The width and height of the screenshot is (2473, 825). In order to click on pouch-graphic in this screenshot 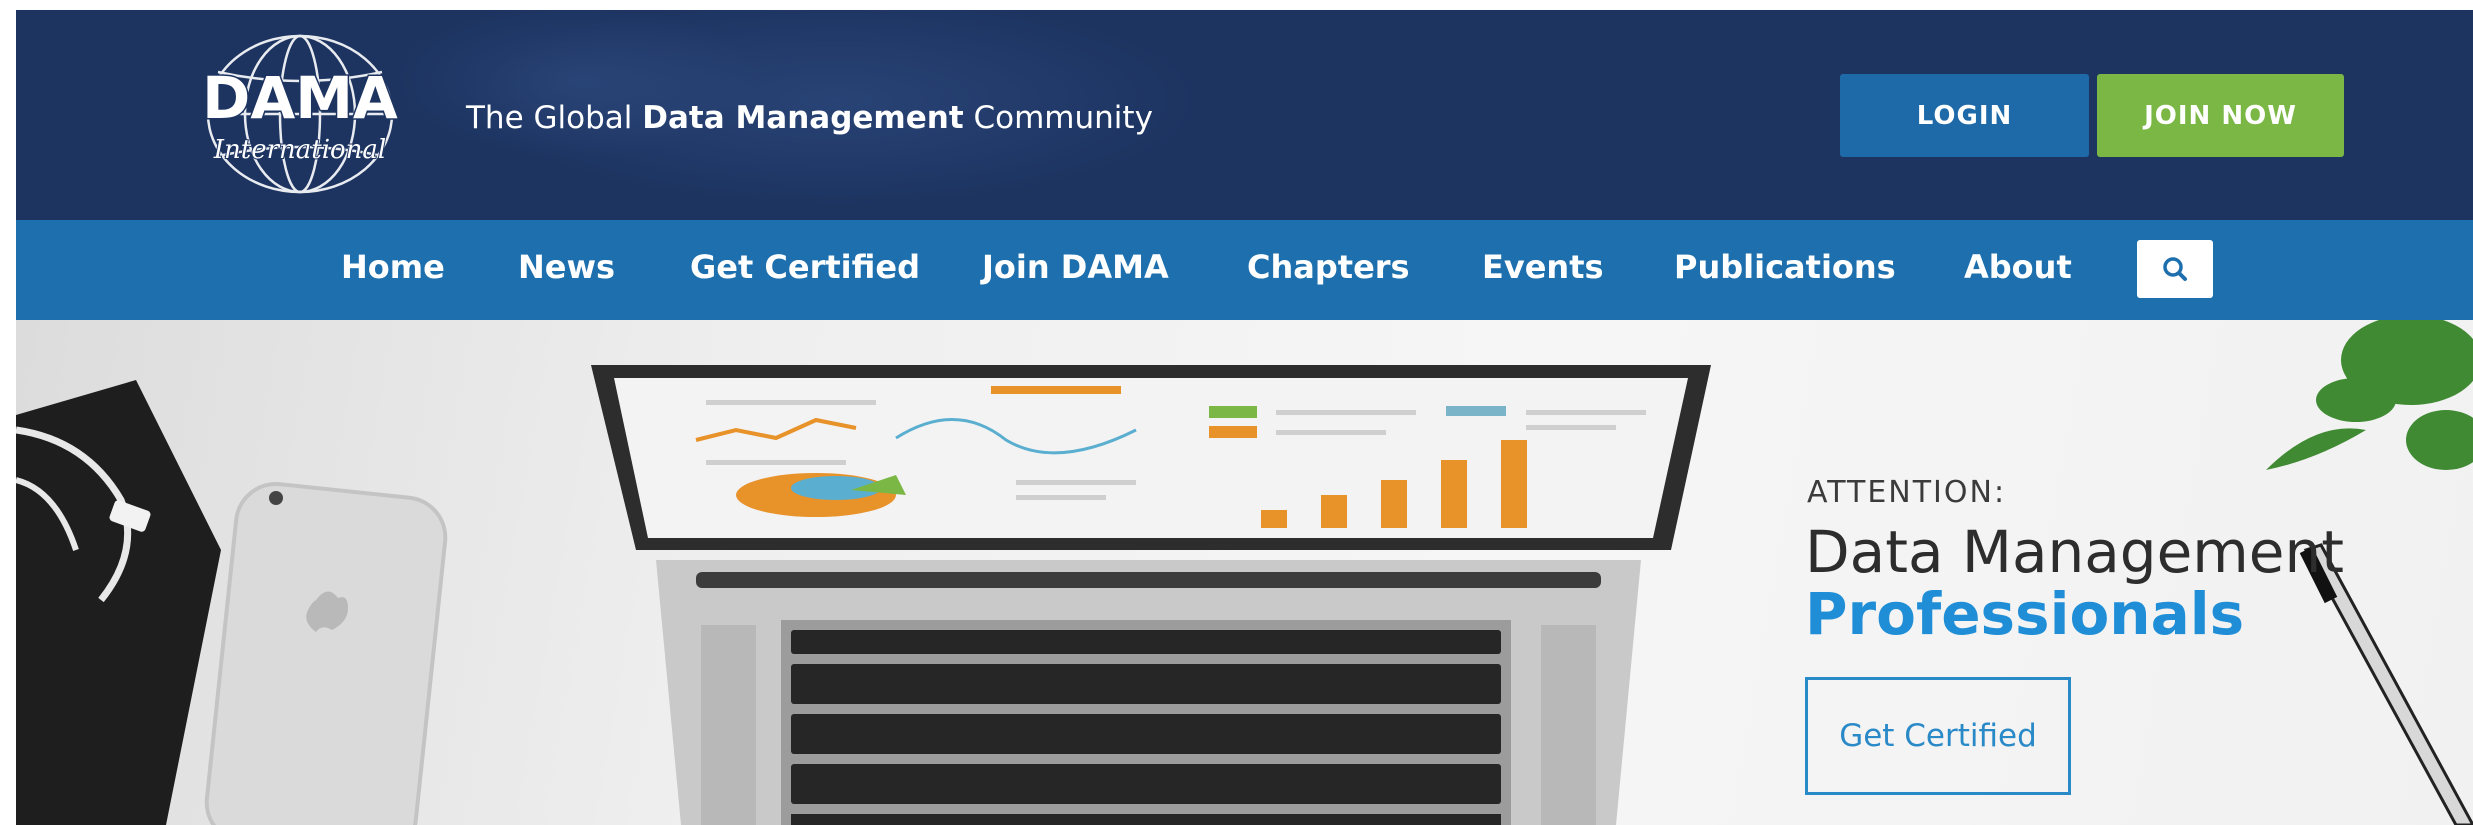, I will do `click(118, 602)`.